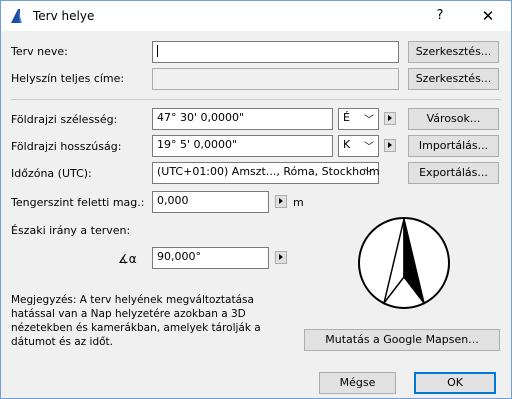  Describe the element at coordinates (275, 79) in the screenshot. I see `full-address-field` at that location.